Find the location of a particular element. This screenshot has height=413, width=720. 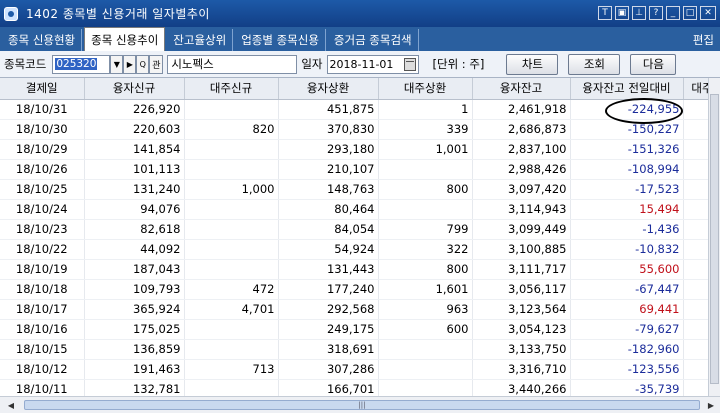

date-field: 2018-11-01 is located at coordinates (372, 64).